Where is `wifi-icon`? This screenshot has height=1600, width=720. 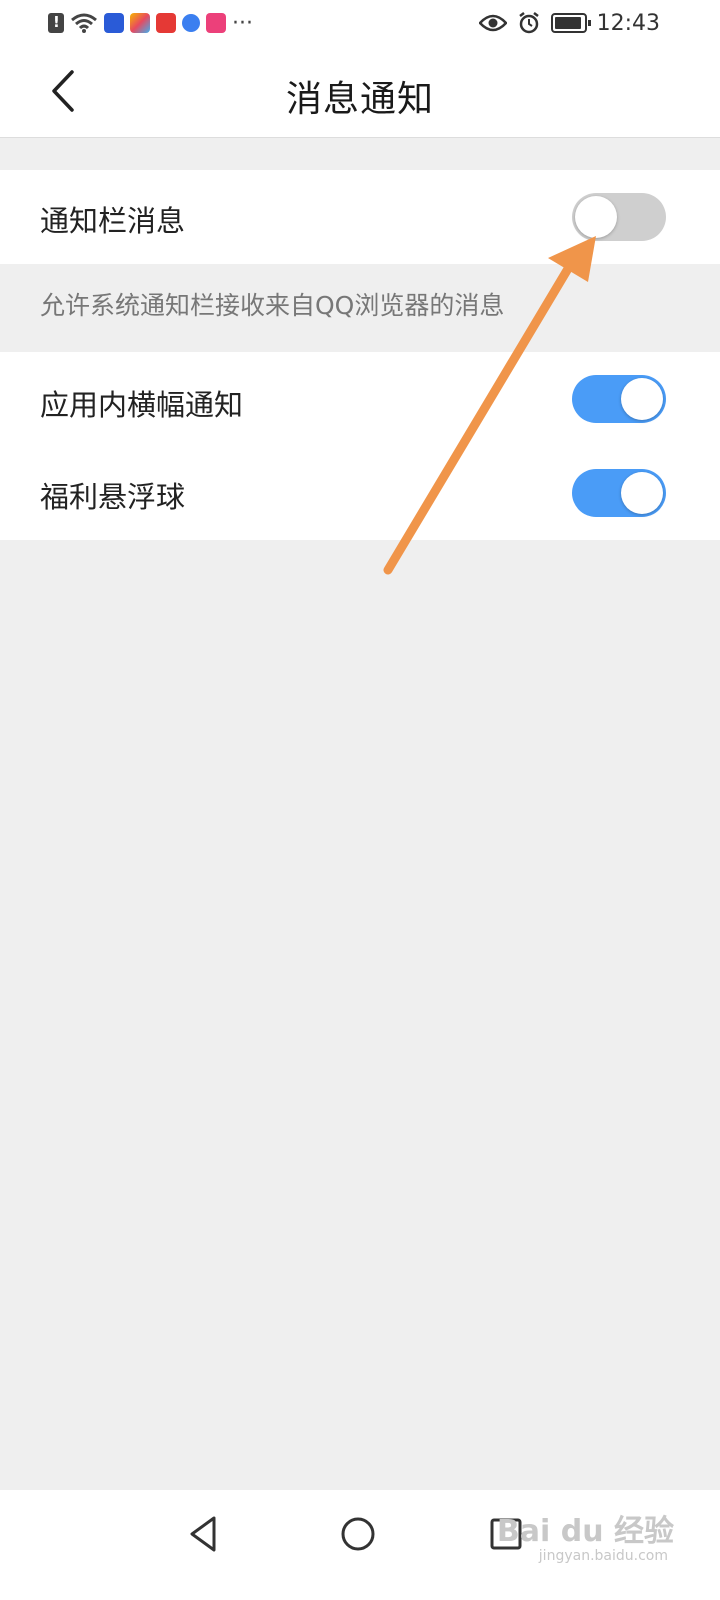
wifi-icon is located at coordinates (84, 23).